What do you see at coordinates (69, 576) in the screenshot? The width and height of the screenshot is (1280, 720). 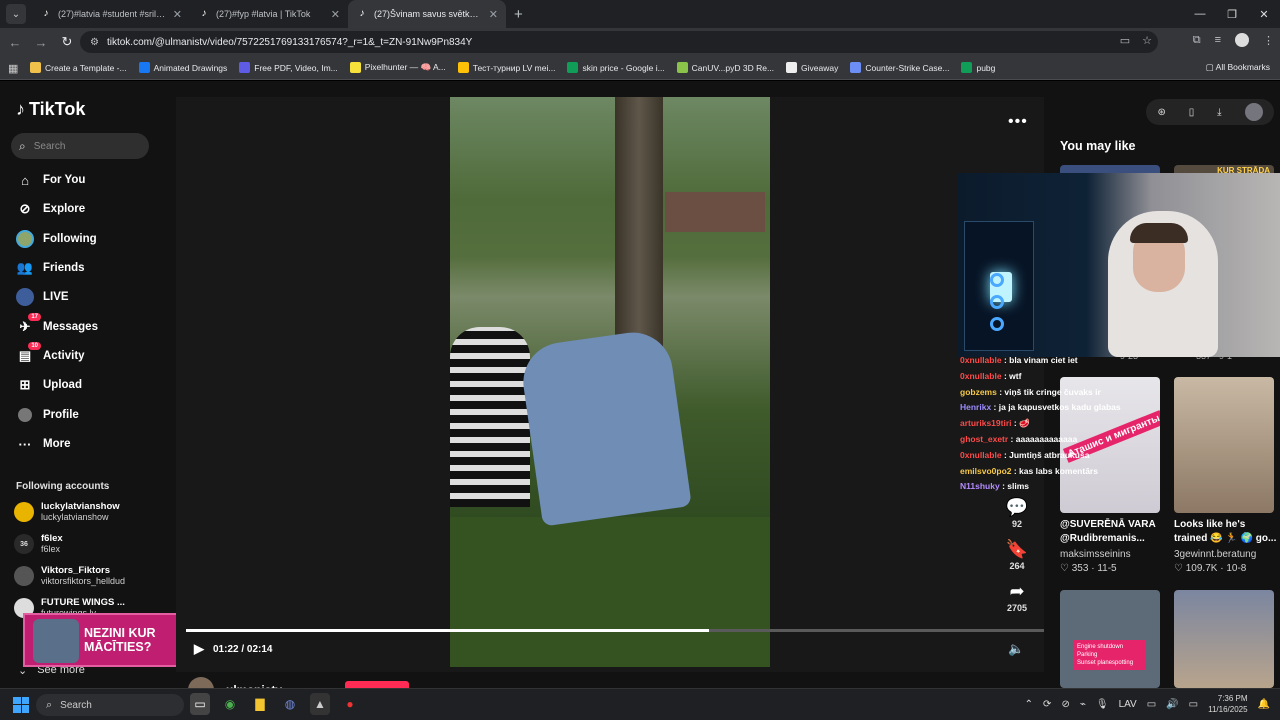 I see `following-account: Viktors_Fiktors viktorsfiktors_helldud` at bounding box center [69, 576].